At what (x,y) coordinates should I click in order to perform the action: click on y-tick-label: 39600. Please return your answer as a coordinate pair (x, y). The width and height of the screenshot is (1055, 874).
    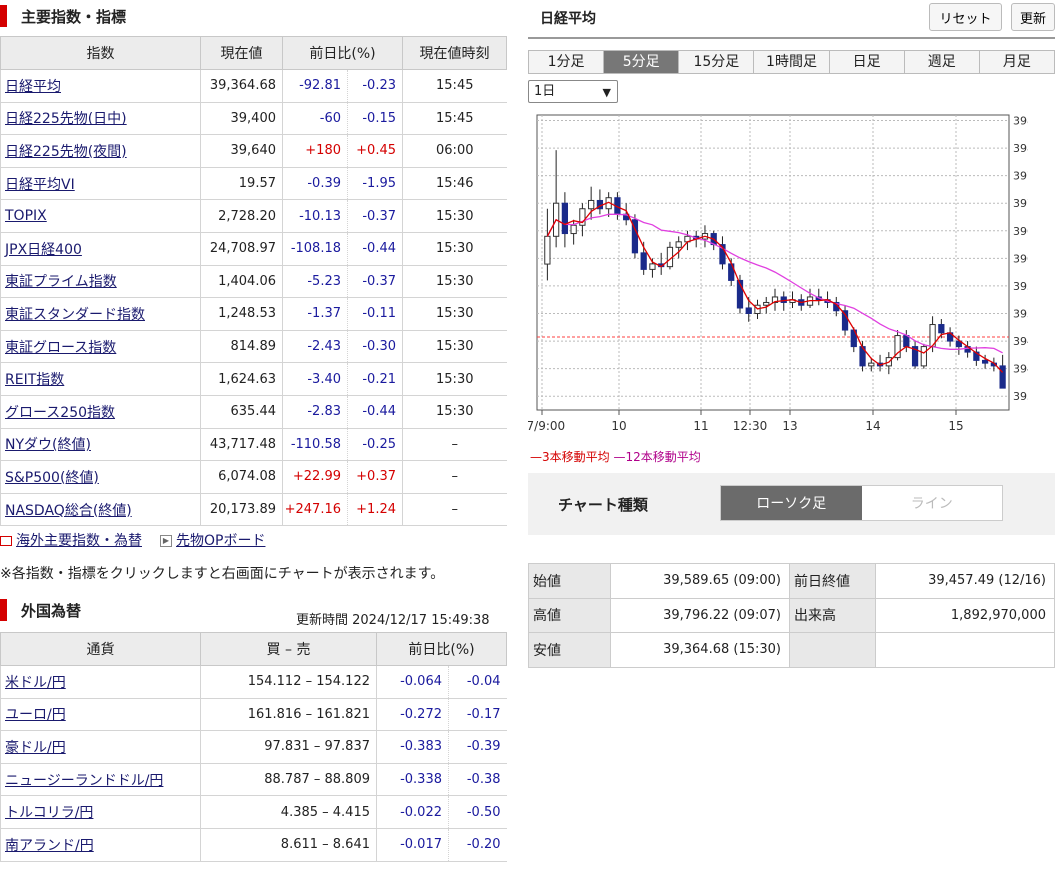
    Looking at the image, I should click on (1020, 258).